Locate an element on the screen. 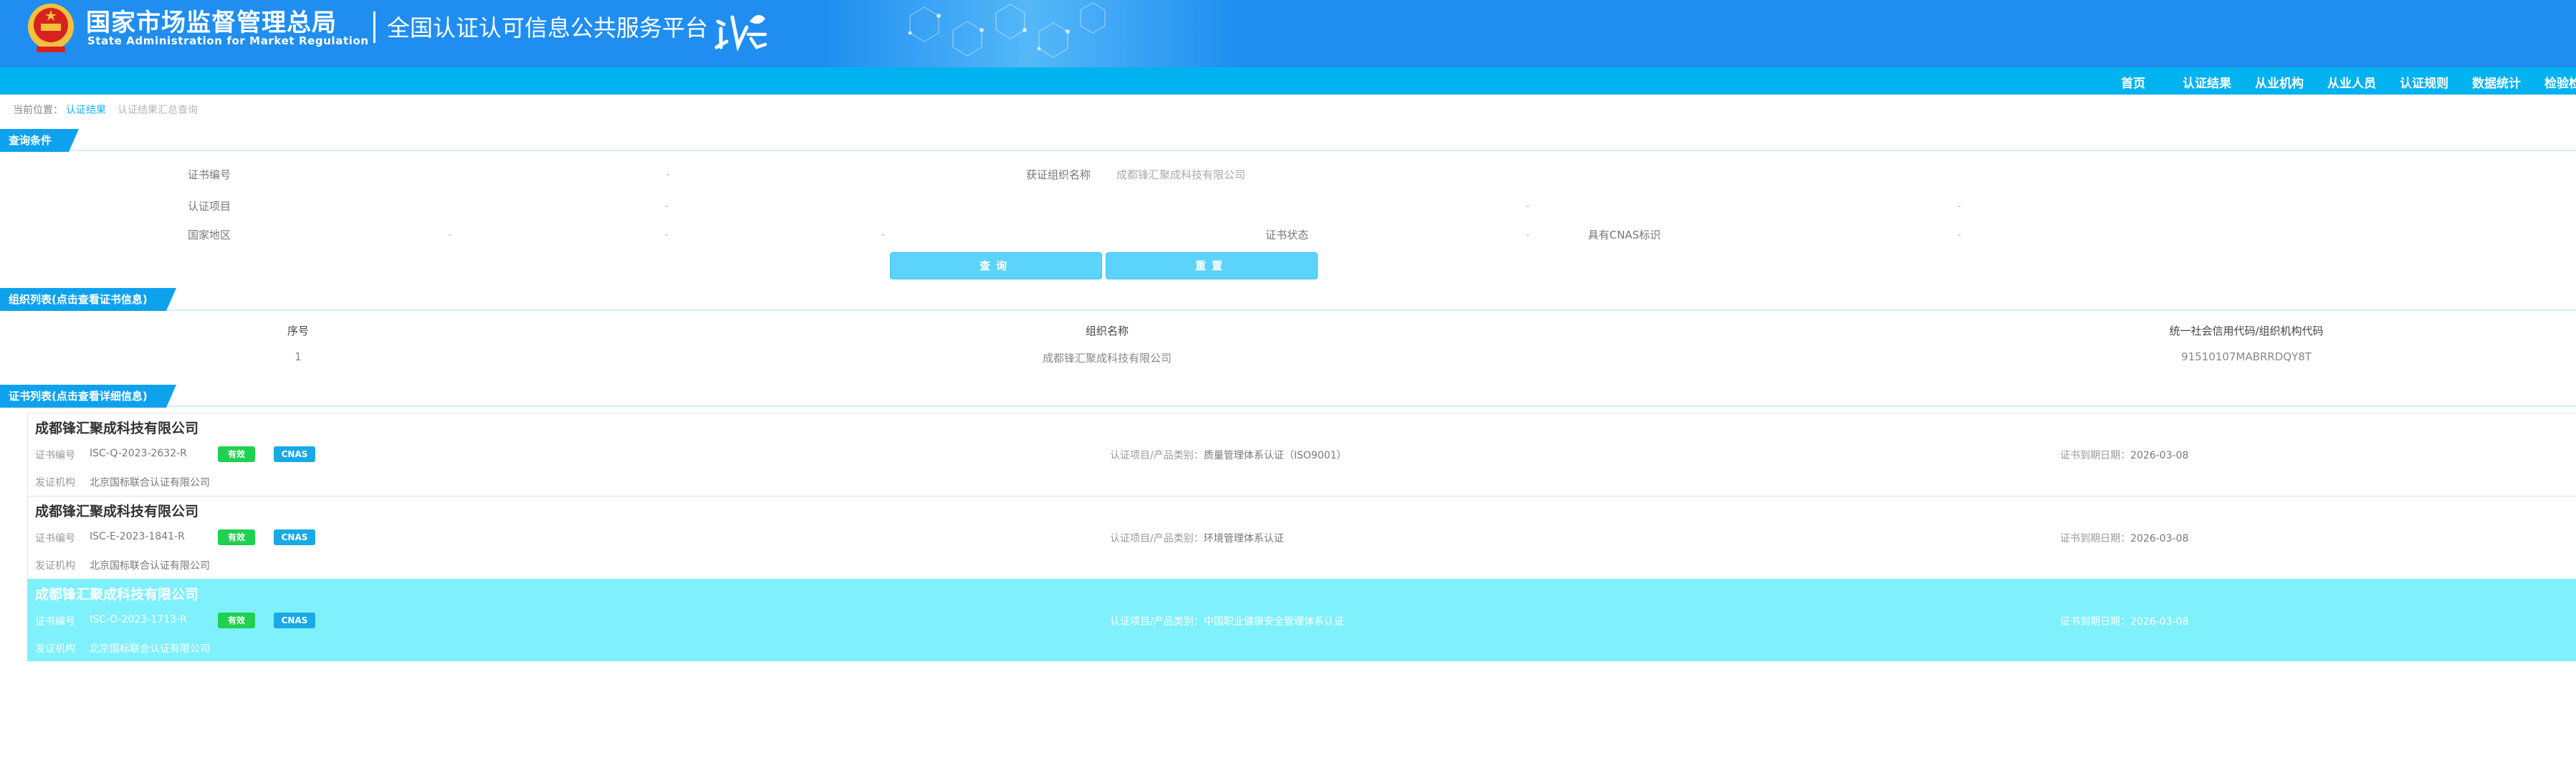 This screenshot has width=2576, height=763. breadcrumb: 当前位置： 认证结果 认证结果汇总查询 is located at coordinates (106, 109).